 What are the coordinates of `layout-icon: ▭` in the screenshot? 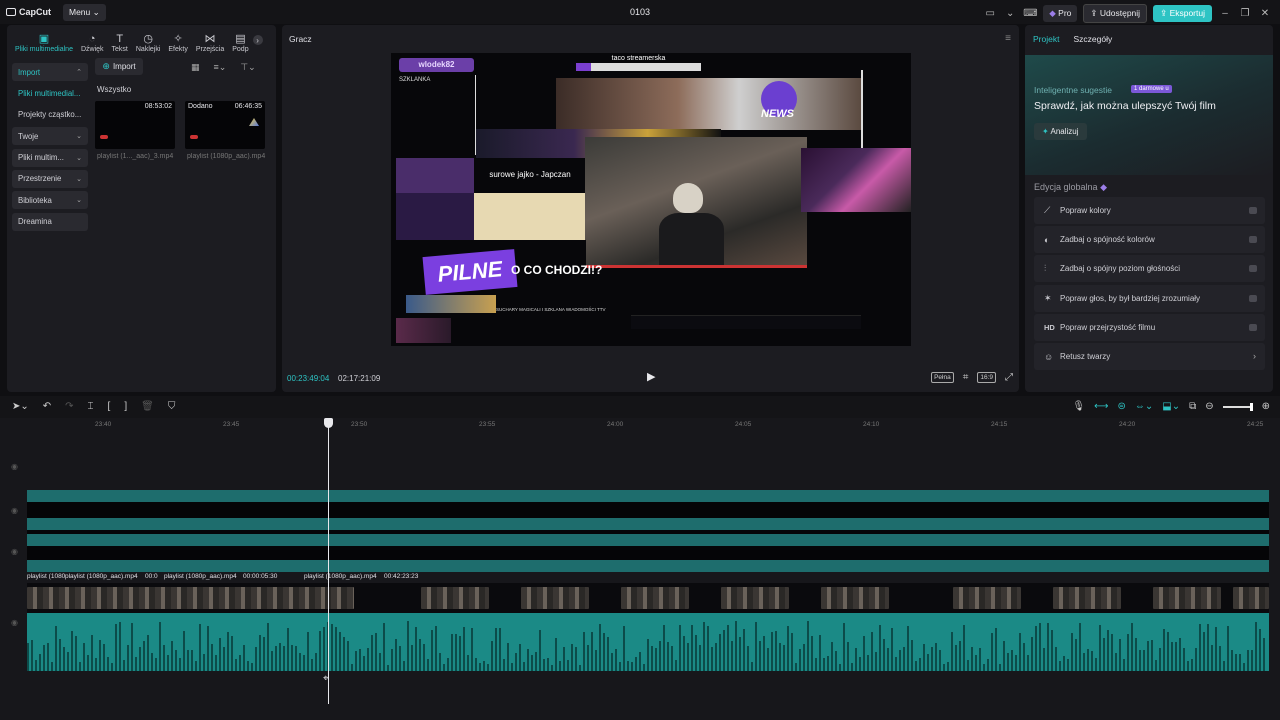 It's located at (990, 13).